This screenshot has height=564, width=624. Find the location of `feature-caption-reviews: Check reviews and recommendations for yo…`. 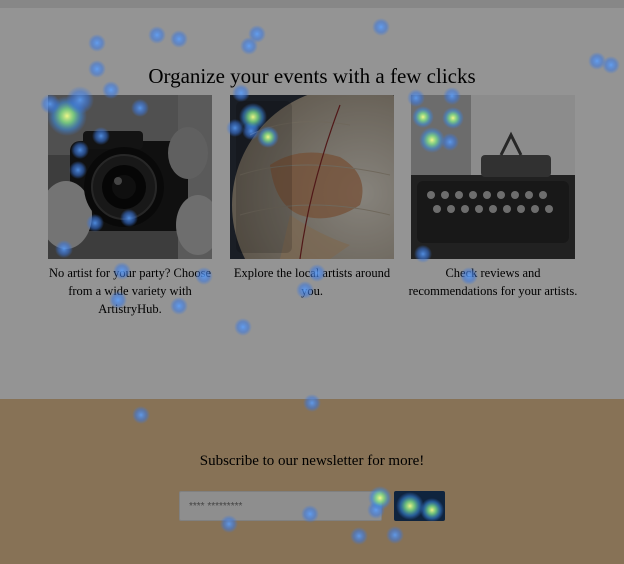

feature-caption-reviews: Check reviews and recommendations for yo… is located at coordinates (493, 282).